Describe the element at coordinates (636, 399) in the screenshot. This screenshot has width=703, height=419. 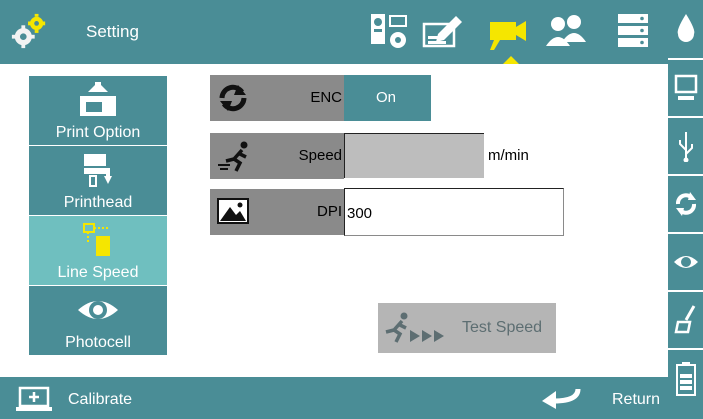
I see `return-label: Return` at that location.